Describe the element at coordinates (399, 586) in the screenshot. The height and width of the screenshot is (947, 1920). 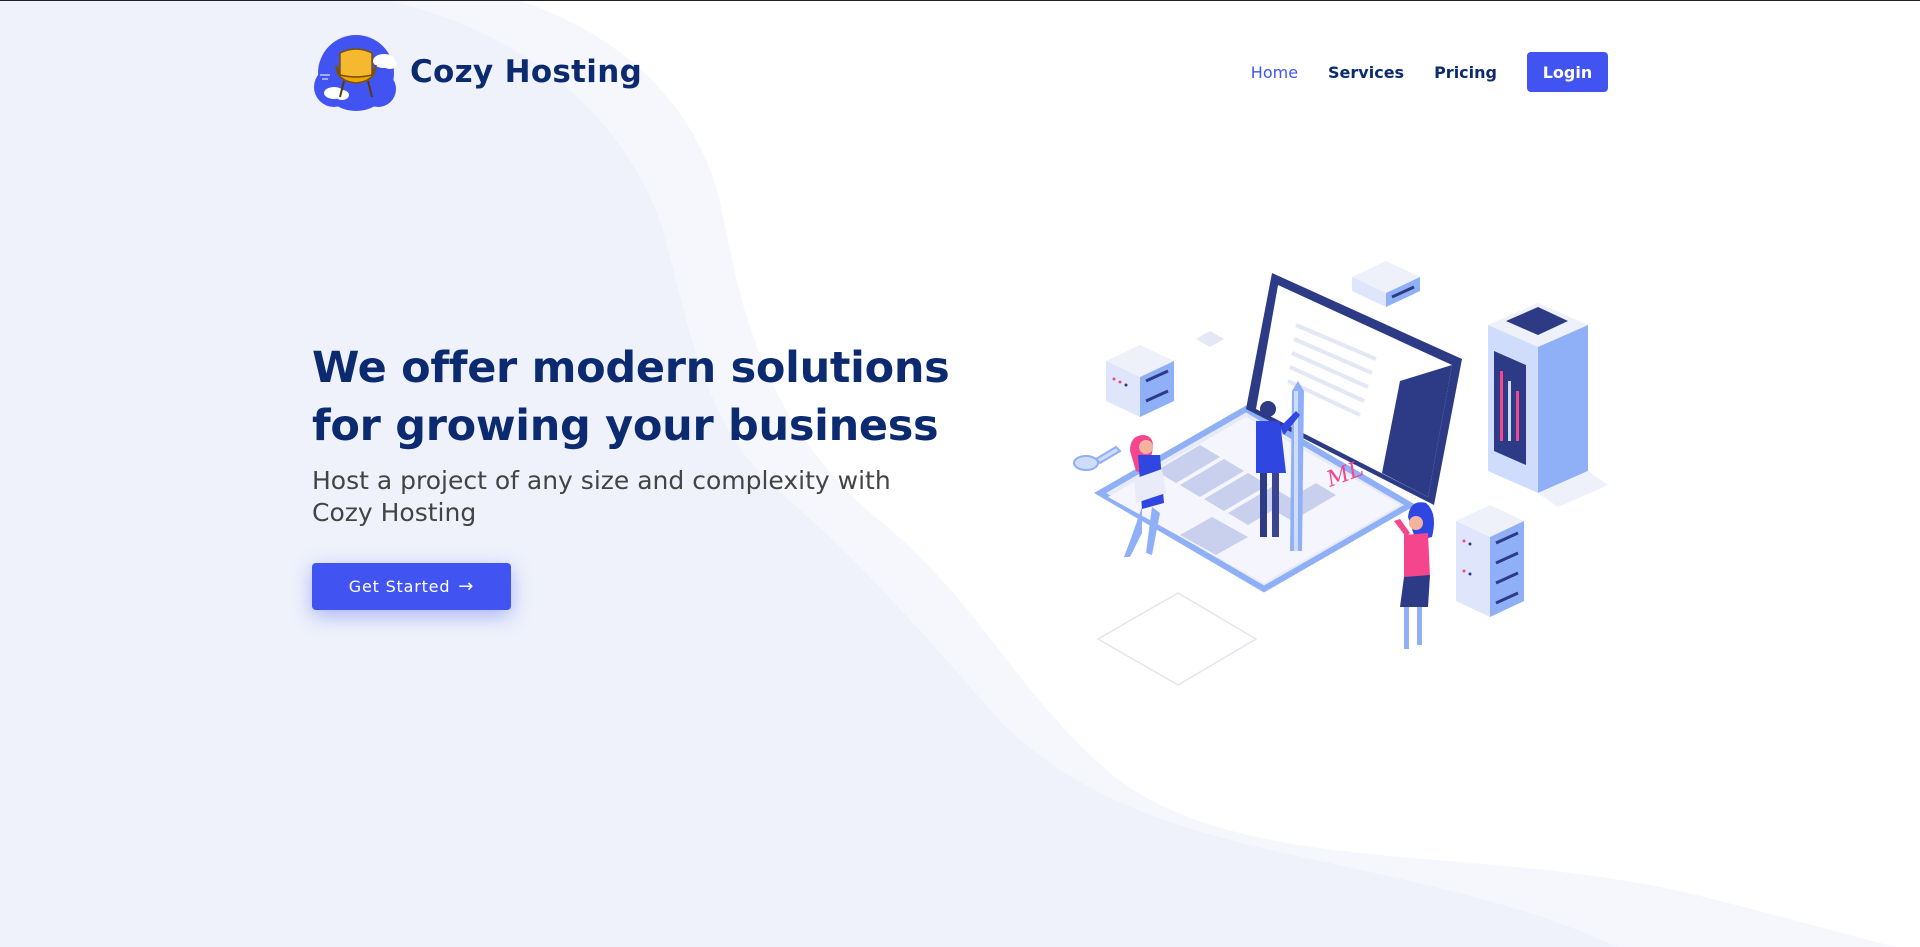
I see `get-started-label: Get Started` at that location.